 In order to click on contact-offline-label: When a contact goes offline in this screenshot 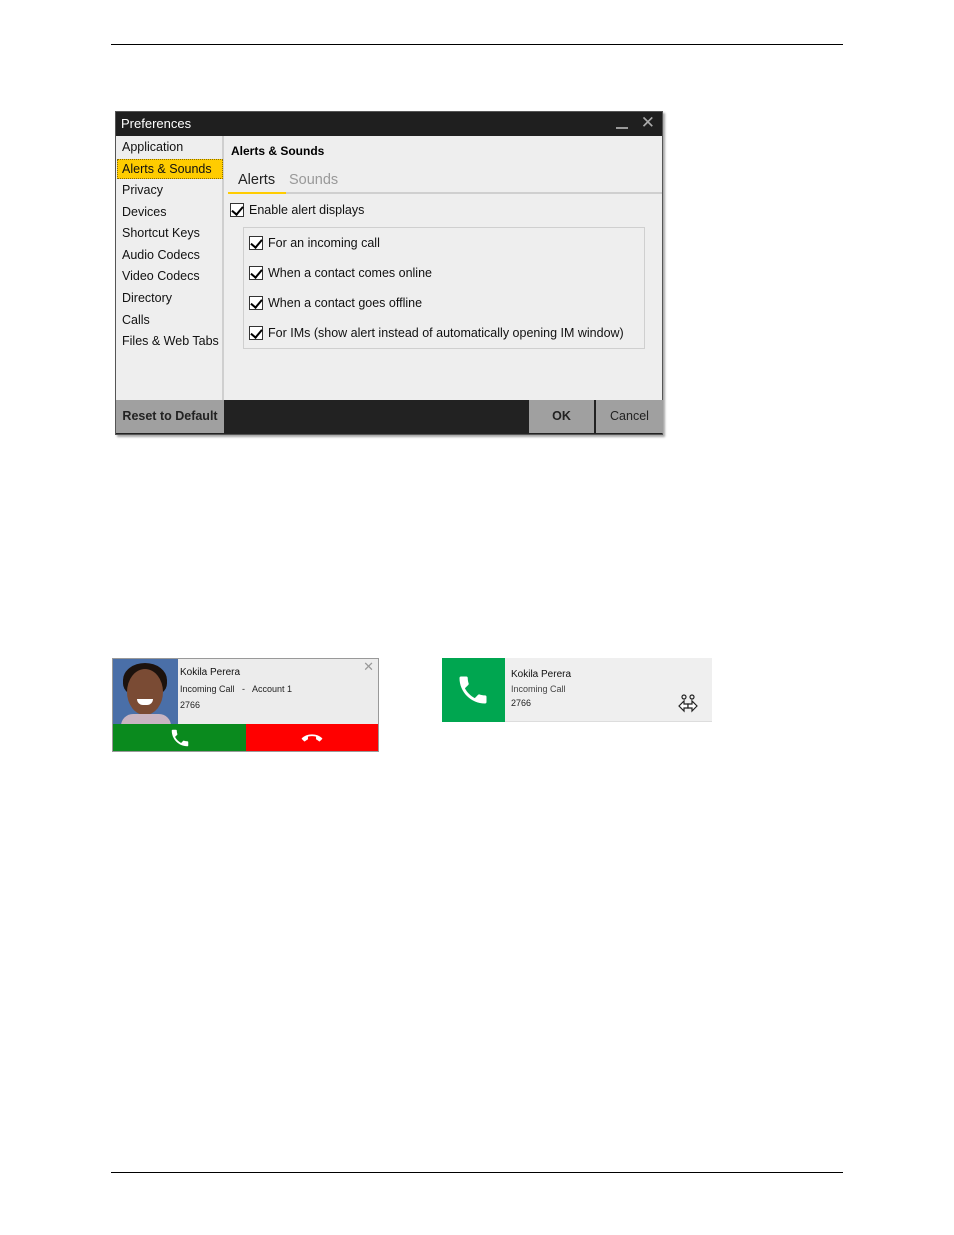, I will do `click(345, 303)`.